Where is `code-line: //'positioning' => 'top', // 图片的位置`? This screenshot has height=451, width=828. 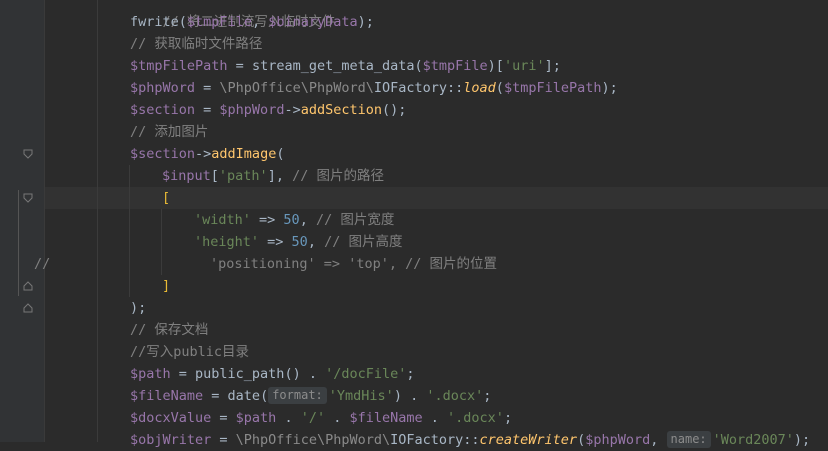
code-line: //'positioning' => 'top', // 图片的位置 is located at coordinates (414, 264).